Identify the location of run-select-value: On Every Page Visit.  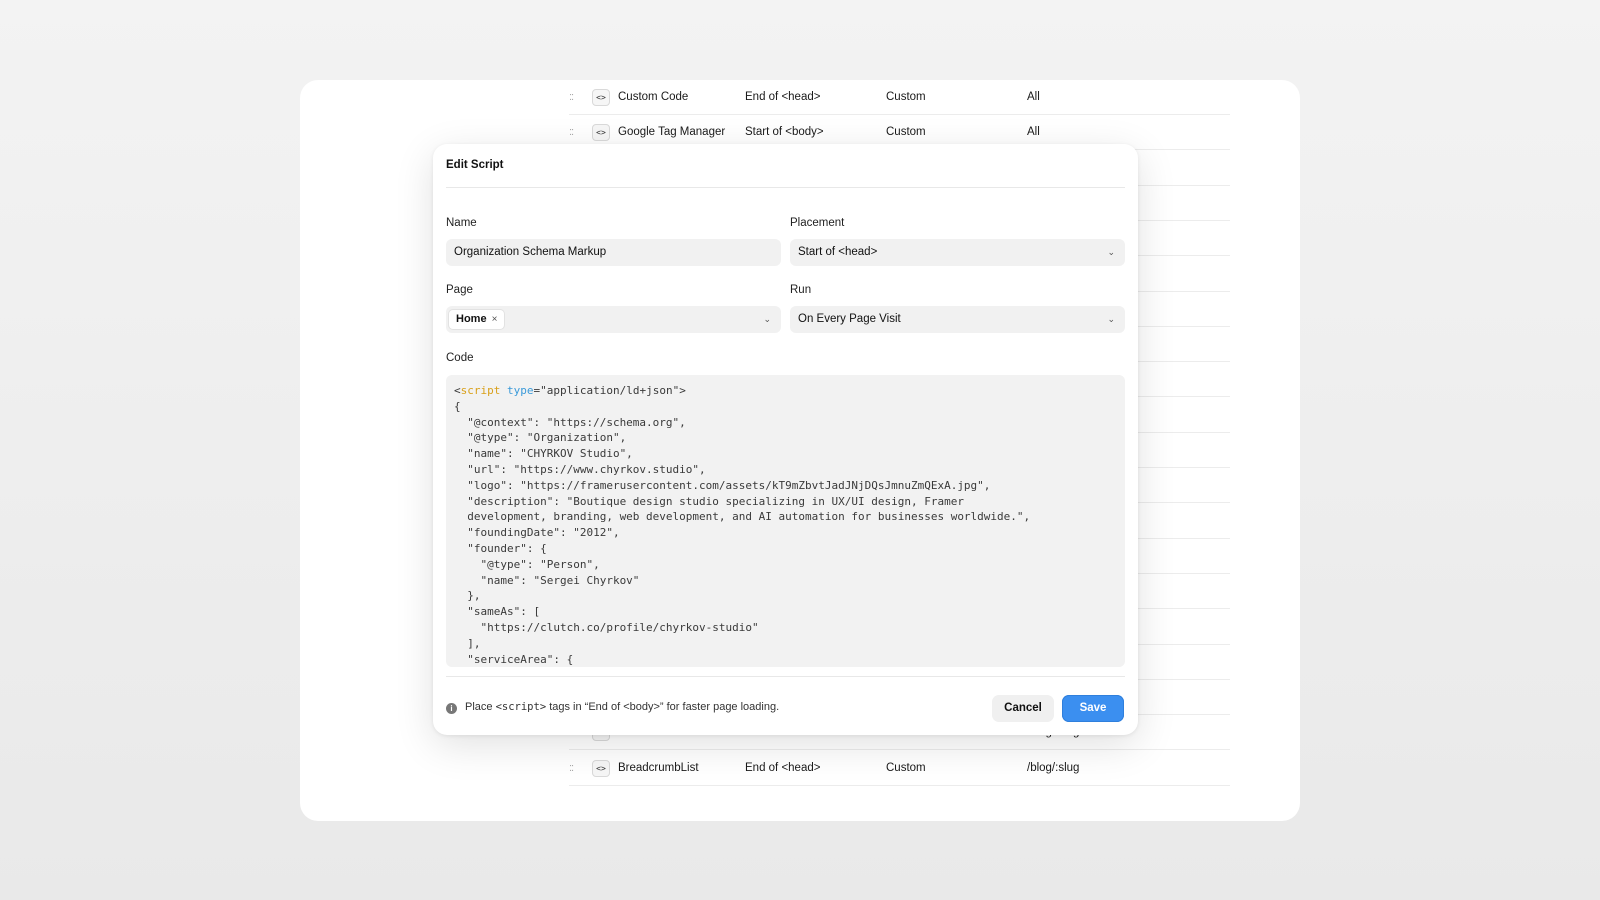
(849, 319).